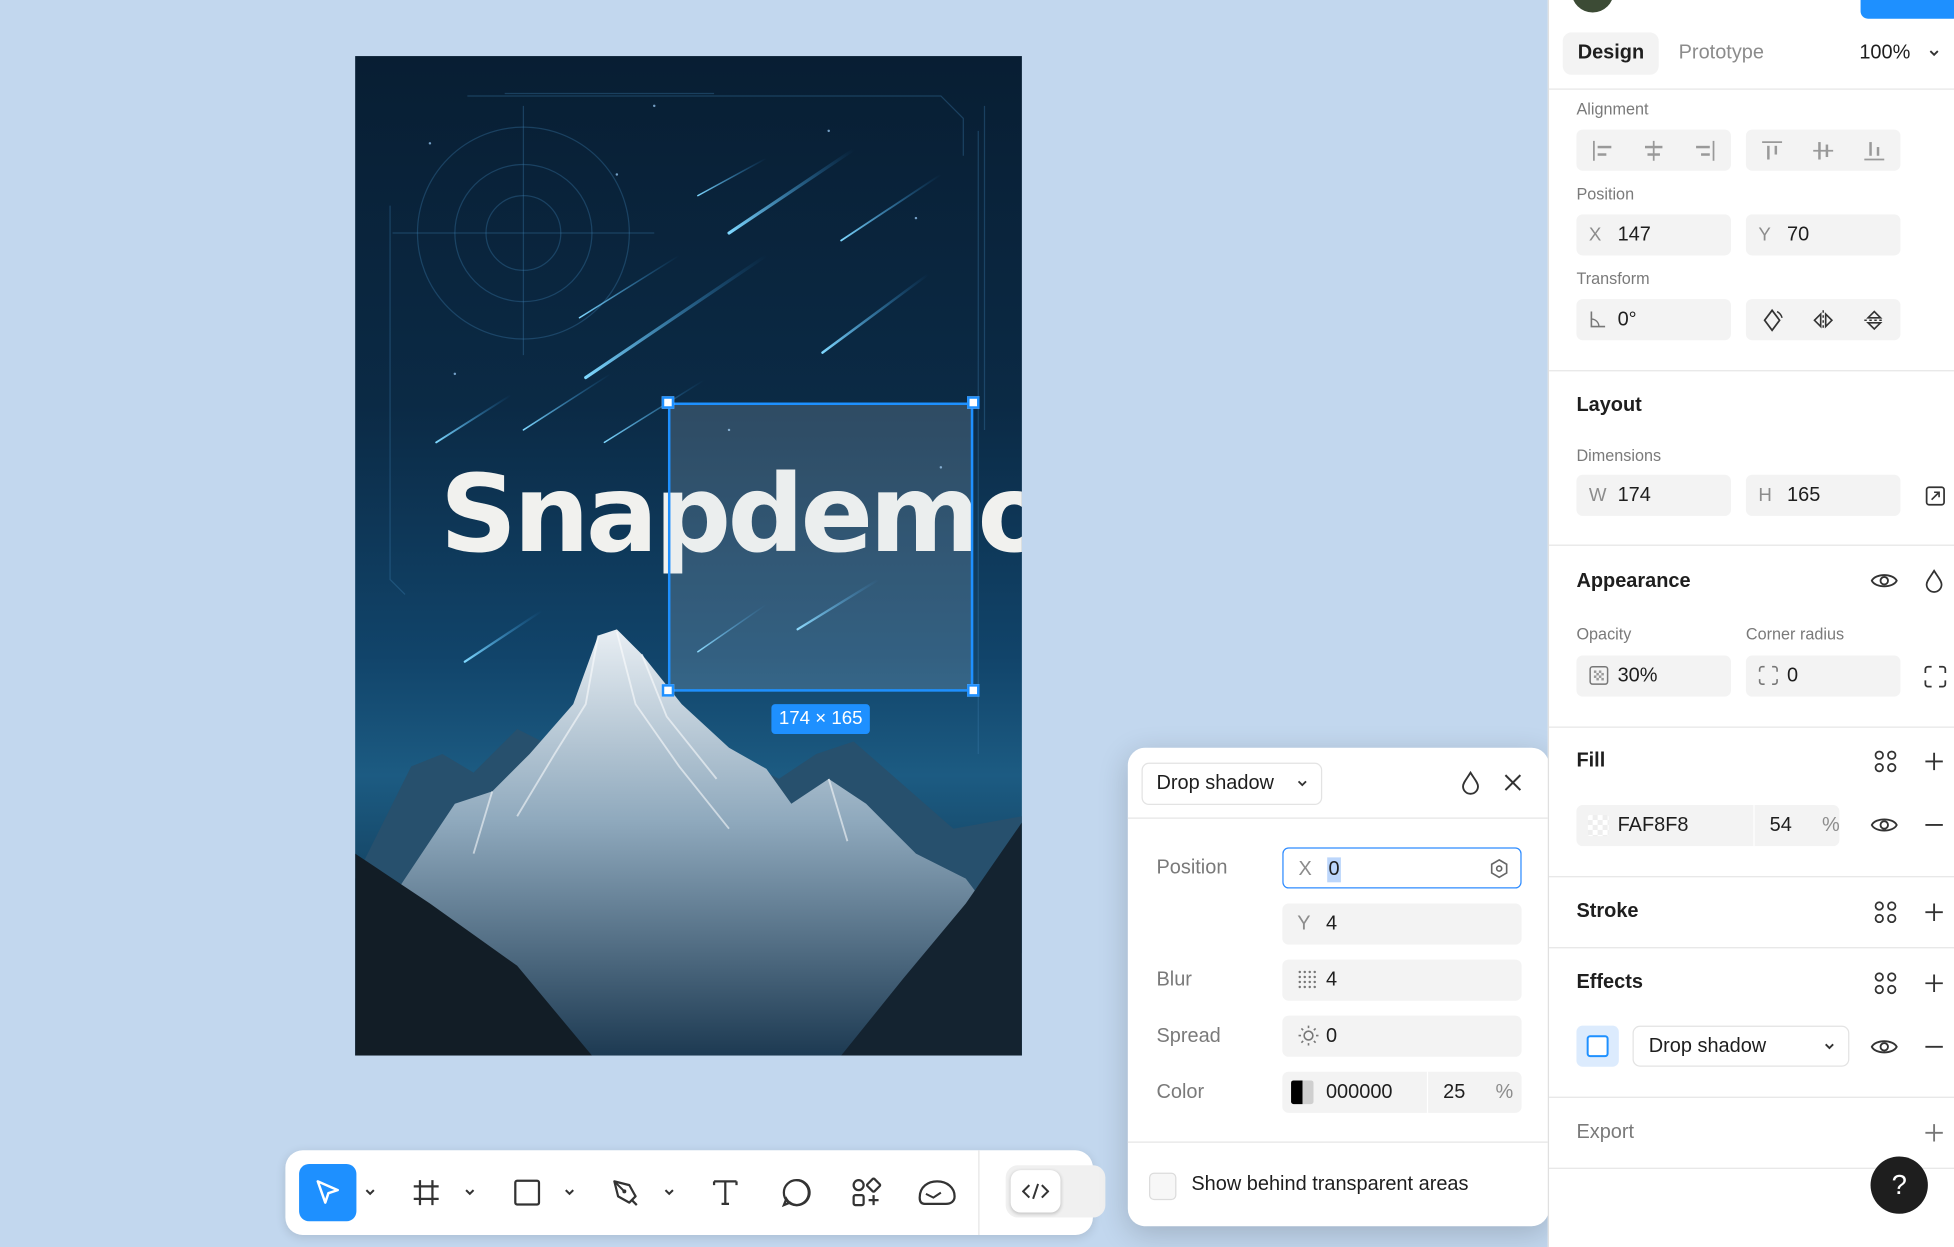 This screenshot has width=1954, height=1247. Describe the element at coordinates (1934, 581) in the screenshot. I see `blend-mode-droplet-icon` at that location.